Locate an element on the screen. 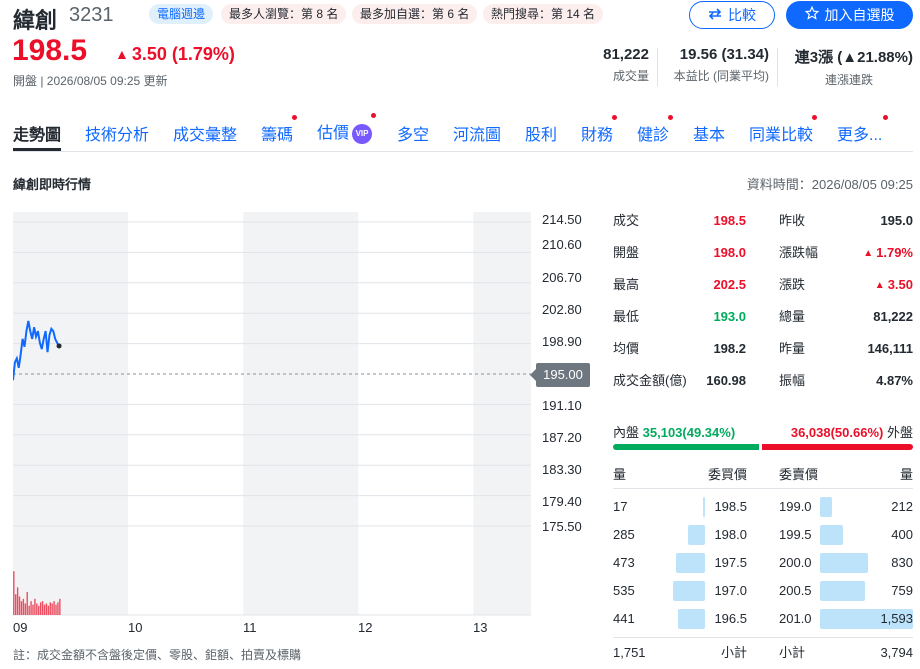 The height and width of the screenshot is (669, 920). compare-button: 比較 is located at coordinates (732, 15).